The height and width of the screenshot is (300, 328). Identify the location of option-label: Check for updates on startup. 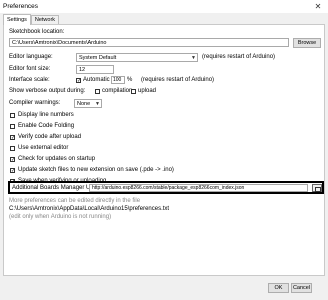
(57, 159).